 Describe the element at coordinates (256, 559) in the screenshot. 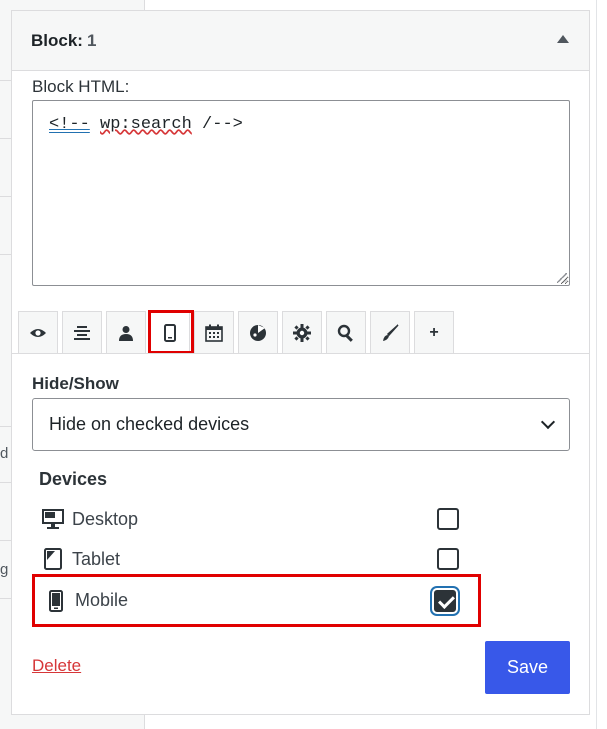

I see `device-row-tablet: Tablet` at that location.